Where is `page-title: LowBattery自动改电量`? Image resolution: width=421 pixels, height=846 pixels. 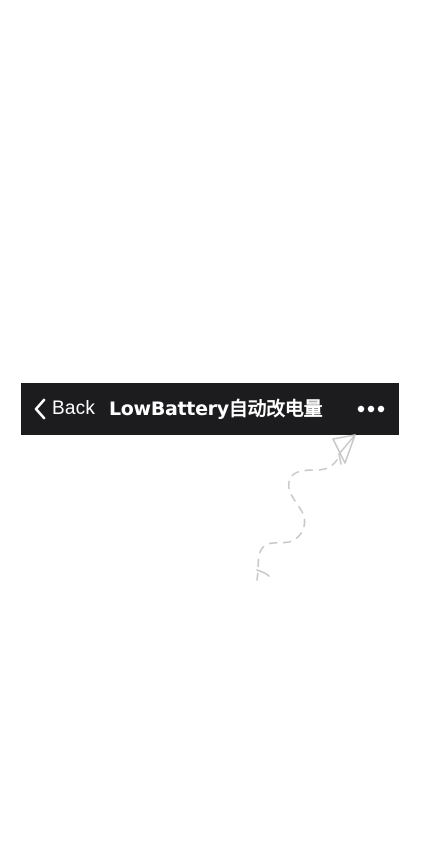
page-title: LowBattery自动改电量 is located at coordinates (216, 409).